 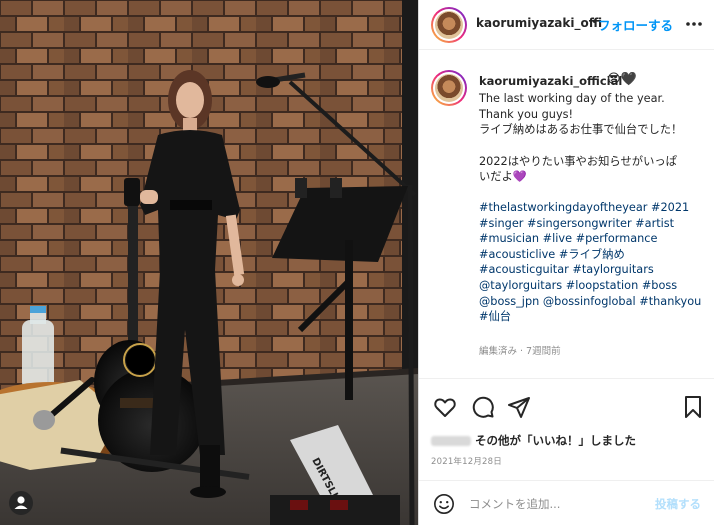 I want to click on comment-input, so click(x=559, y=504).